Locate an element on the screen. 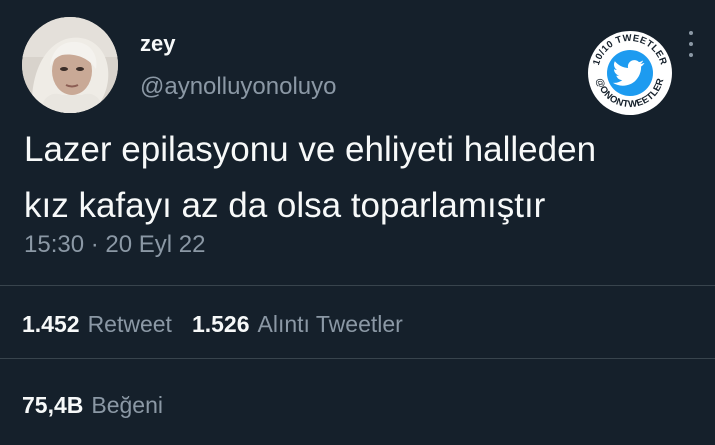 This screenshot has height=445, width=715. quote-count: 1.526 is located at coordinates (220, 324).